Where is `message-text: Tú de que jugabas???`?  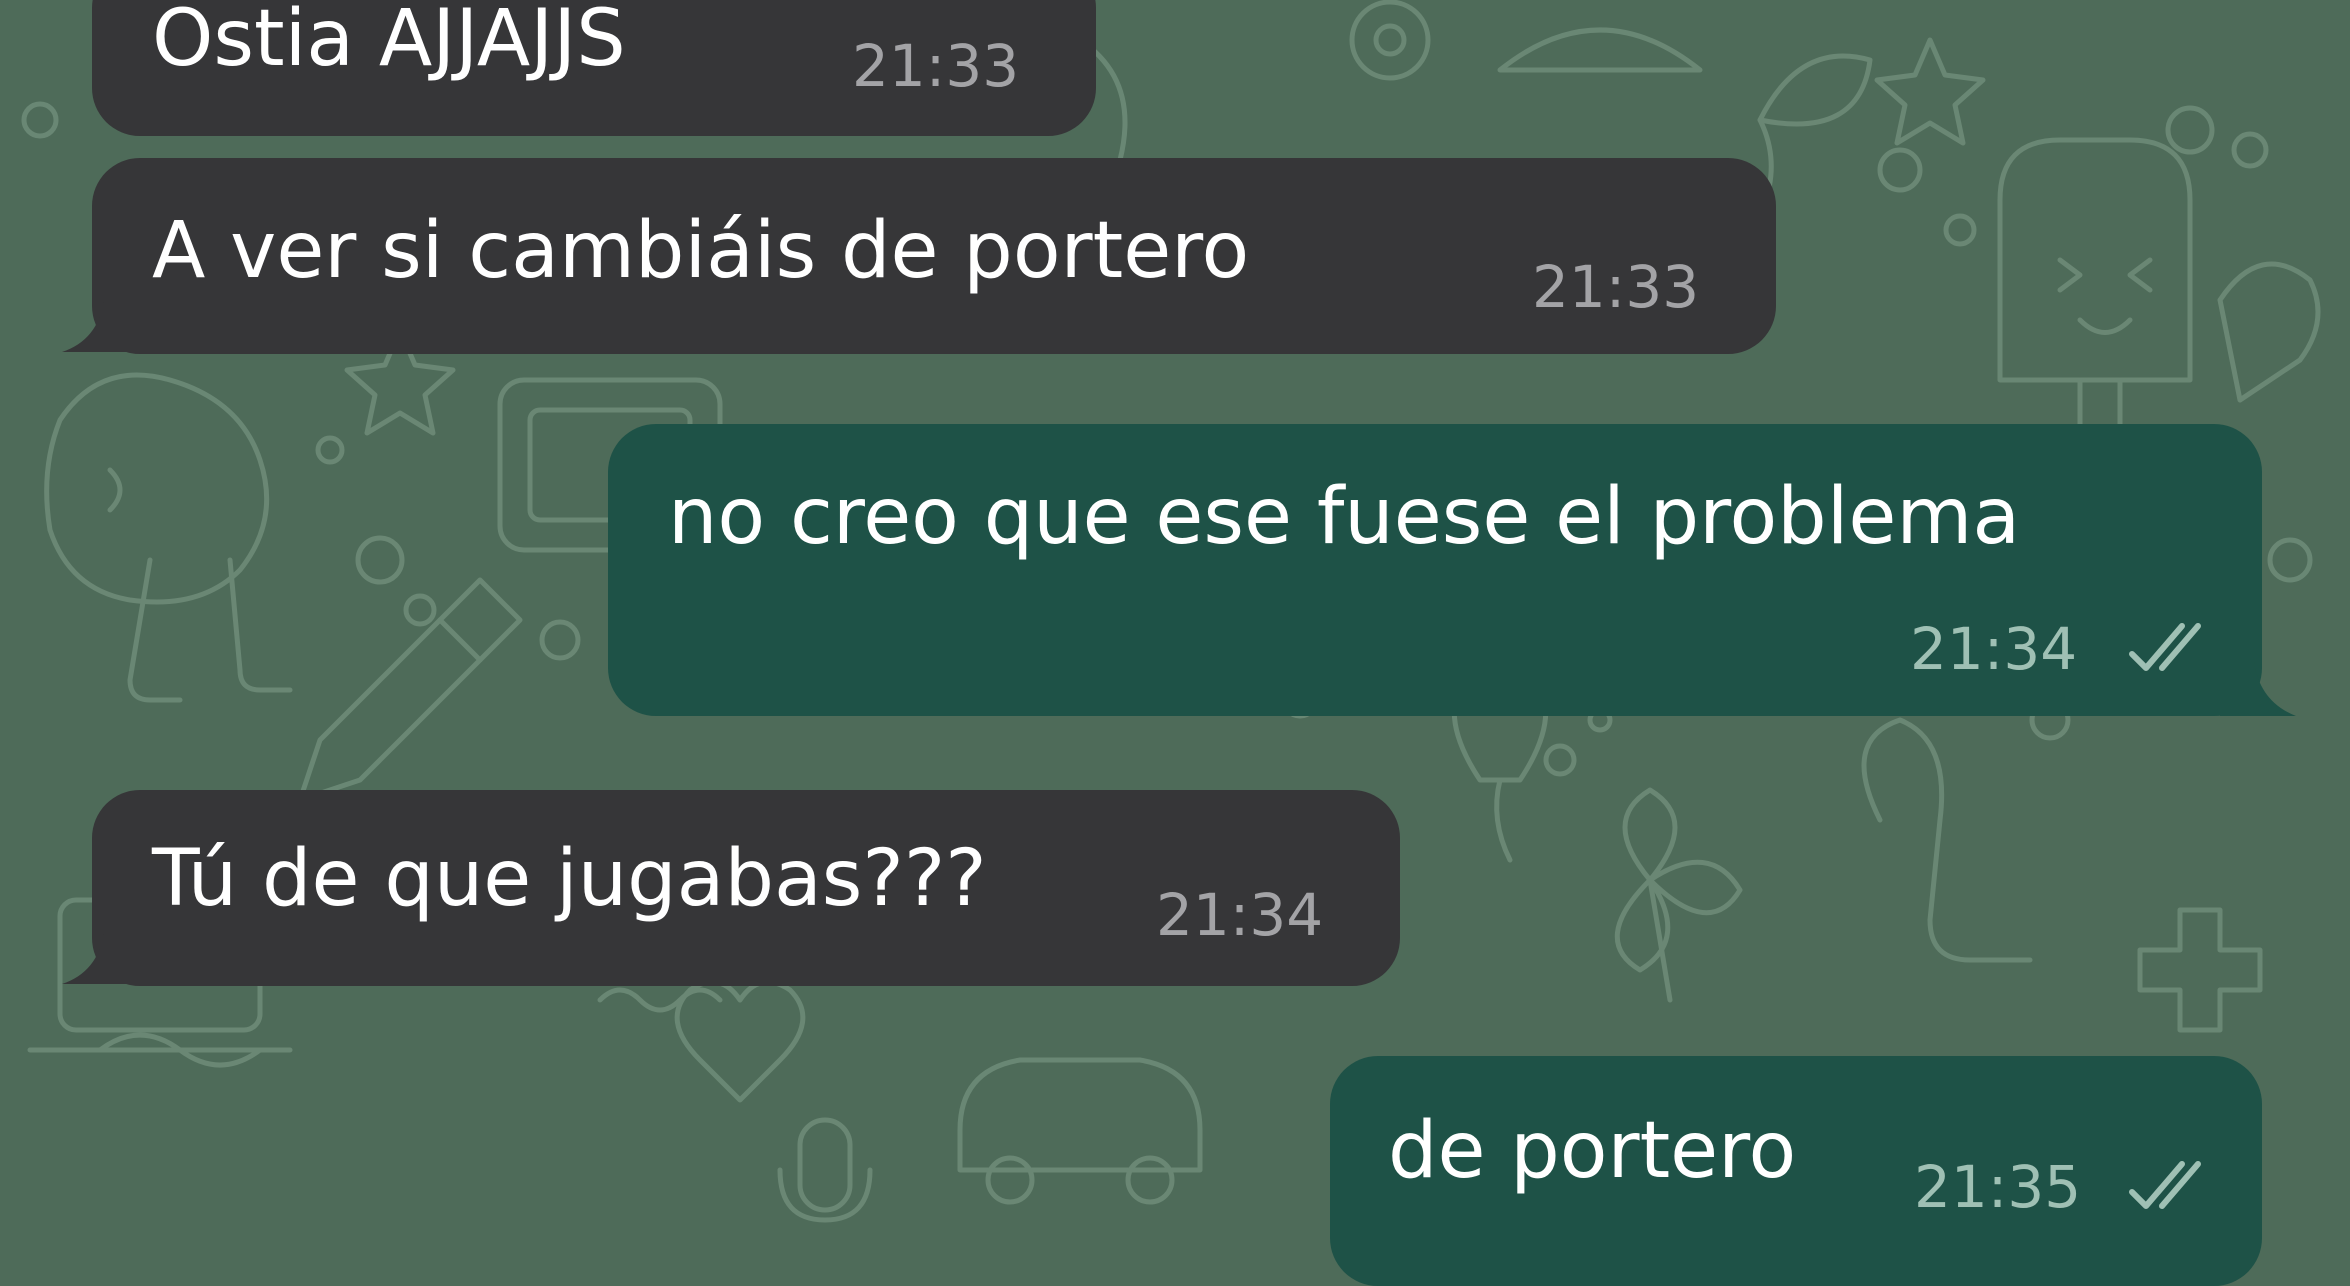
message-text: Tú de que jugabas??? is located at coordinates (569, 879).